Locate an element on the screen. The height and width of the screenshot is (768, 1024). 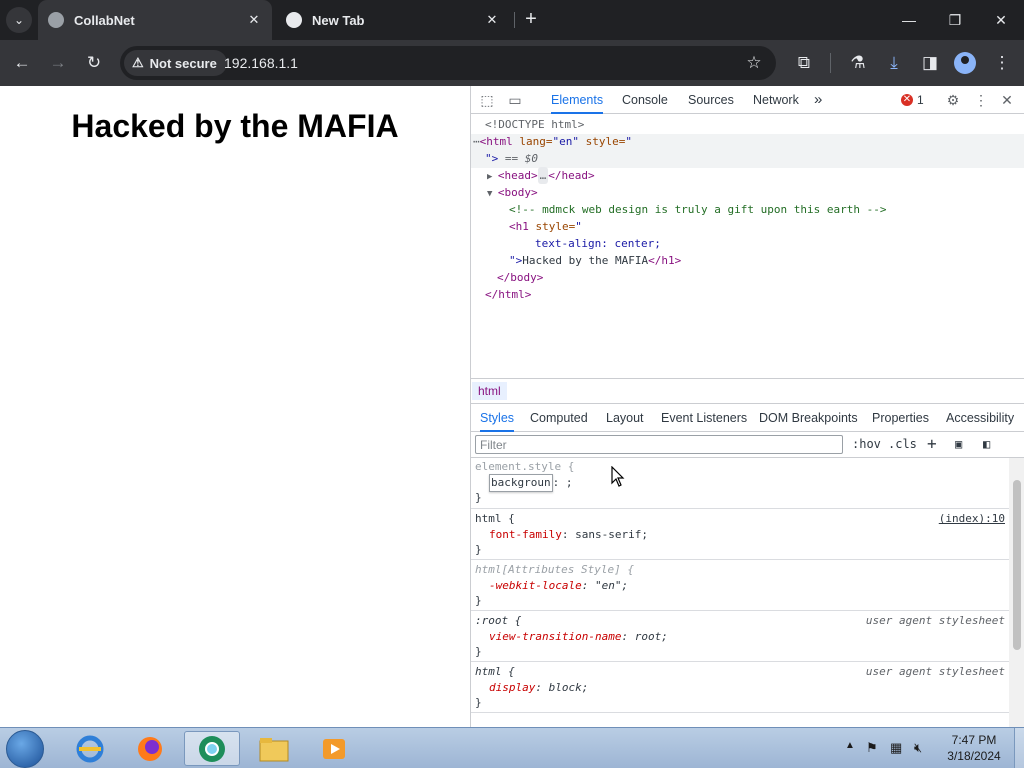
new-style-rule-icon: + is located at coordinates (932, 443).